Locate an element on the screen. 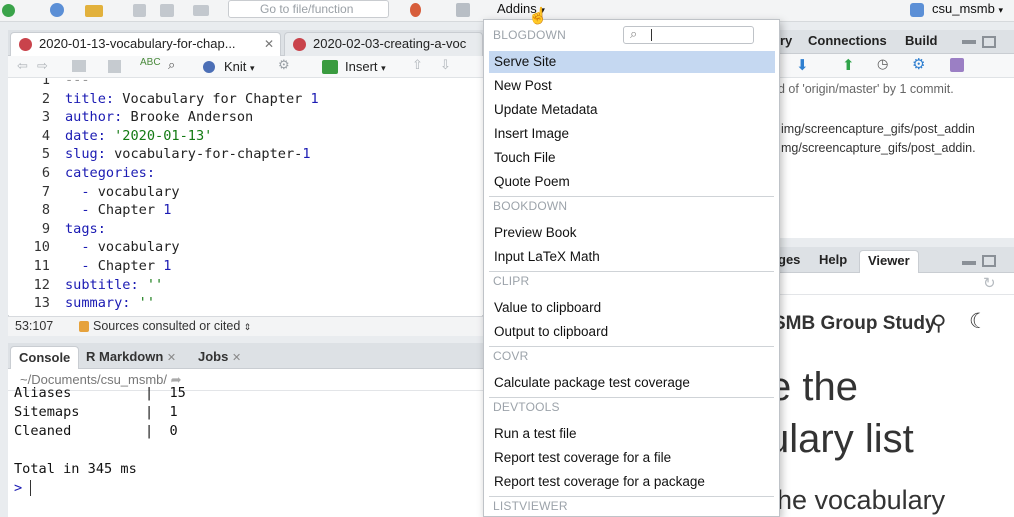  down-arrow-icon: ⇩ is located at coordinates (445, 65).